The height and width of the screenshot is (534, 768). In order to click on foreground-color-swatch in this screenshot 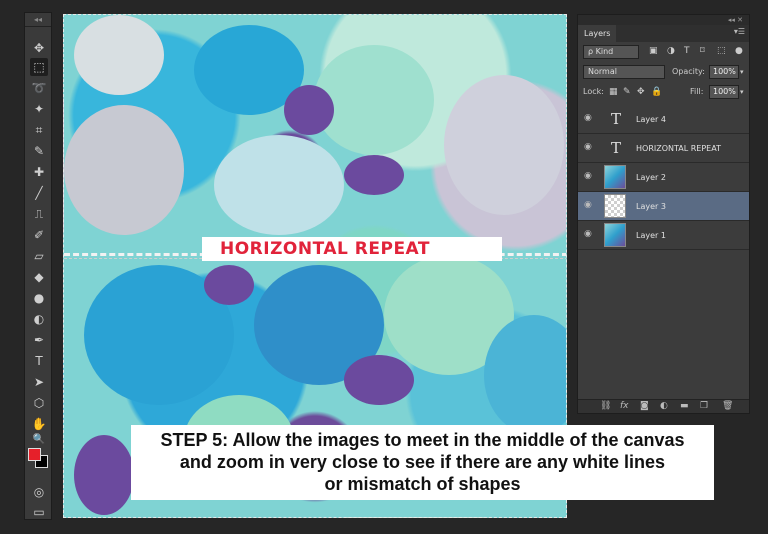, I will do `click(34, 454)`.